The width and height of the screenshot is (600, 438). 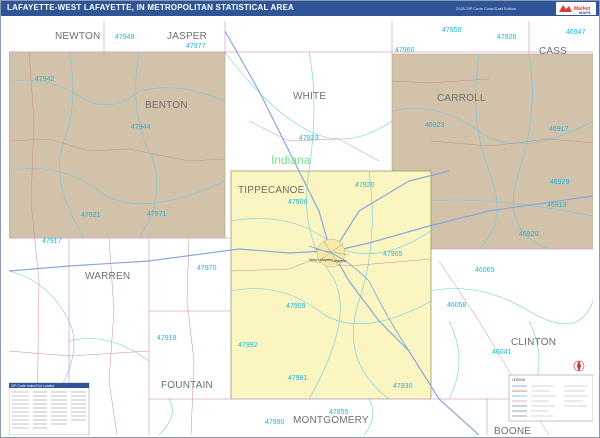 What do you see at coordinates (403, 386) in the screenshot?
I see `zip-label: 47930` at bounding box center [403, 386].